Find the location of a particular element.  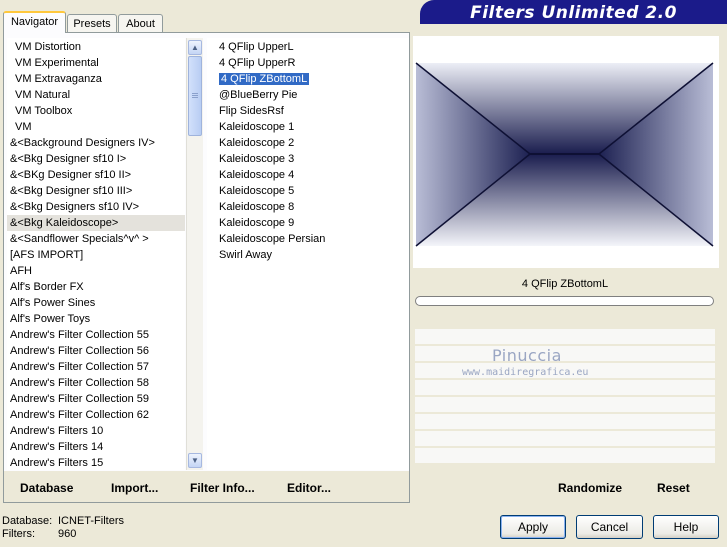

list-item-label: Swirl Away is located at coordinates (245, 255).